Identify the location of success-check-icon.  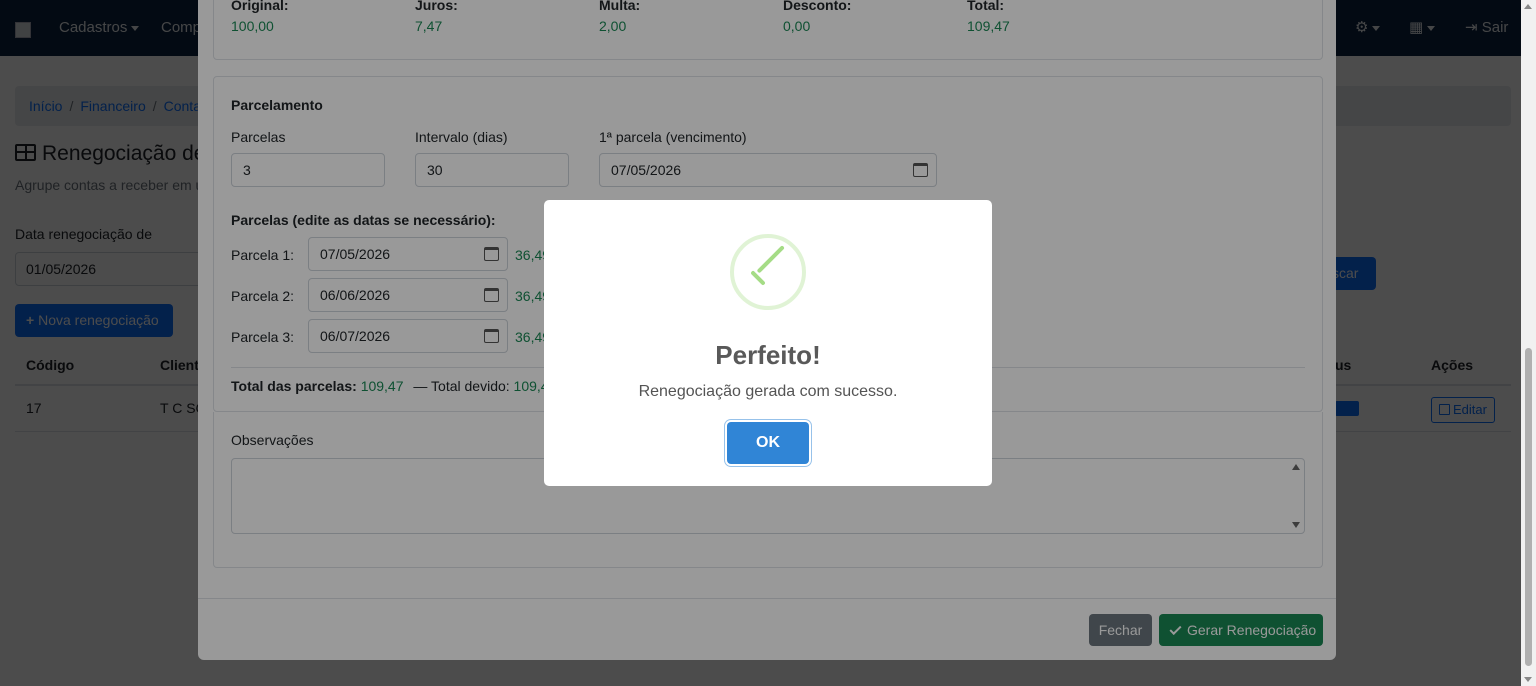
(768, 272).